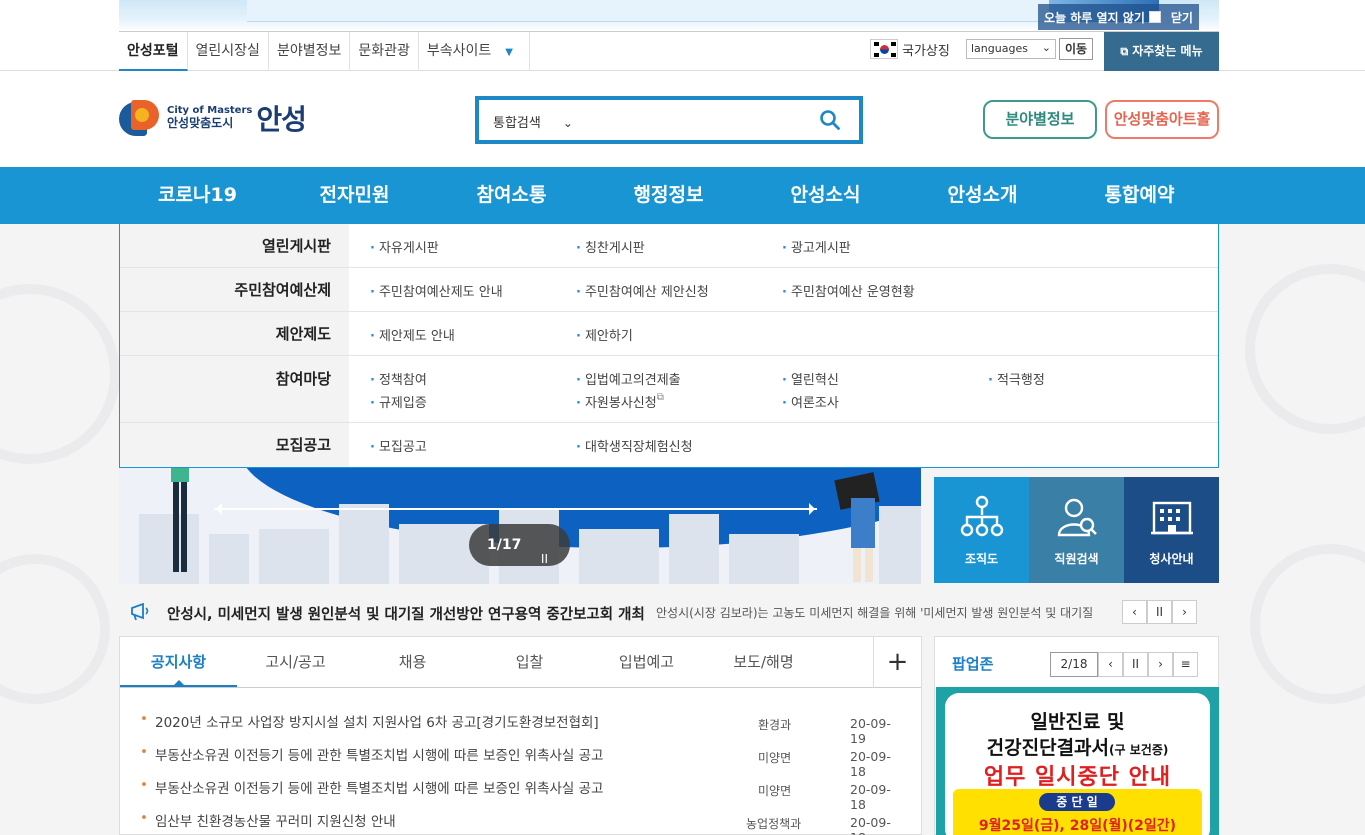 The height and width of the screenshot is (835, 1365). I want to click on tab-notices: 공지사항, so click(178, 662).